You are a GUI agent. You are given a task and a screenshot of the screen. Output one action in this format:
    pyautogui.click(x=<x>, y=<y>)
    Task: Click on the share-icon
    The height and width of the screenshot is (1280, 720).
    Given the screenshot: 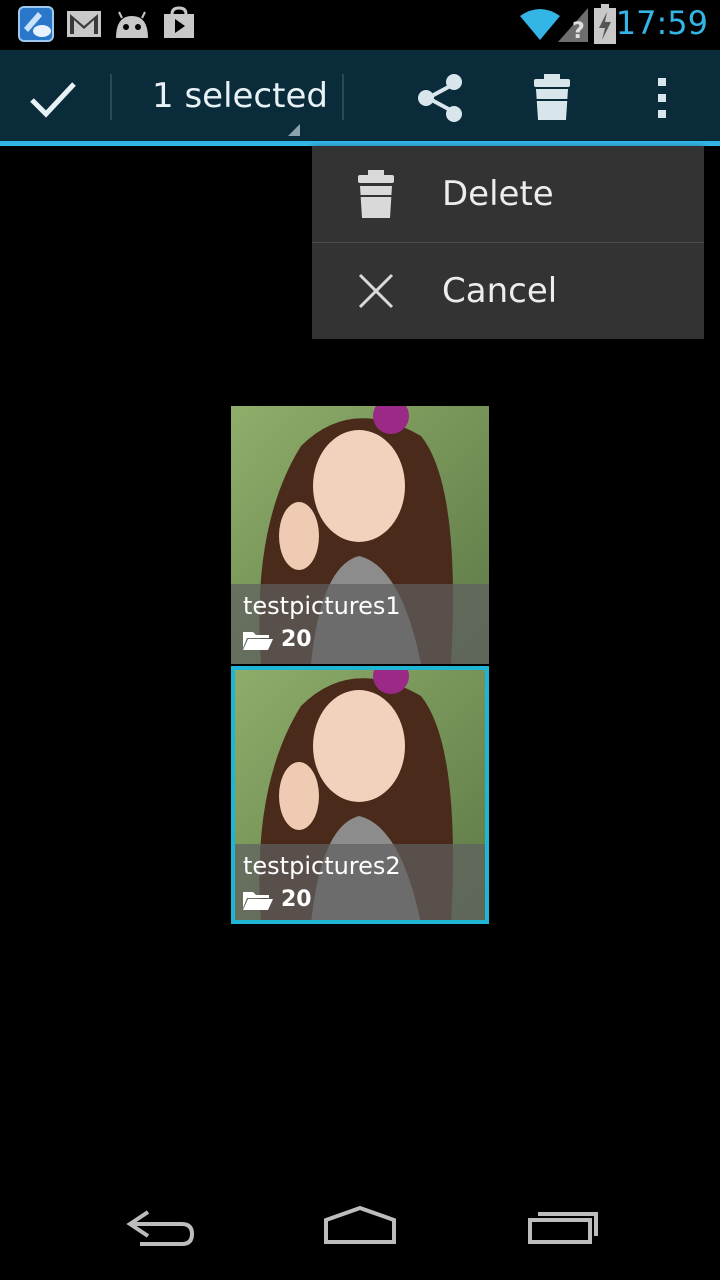 What is the action you would take?
    pyautogui.click(x=440, y=98)
    